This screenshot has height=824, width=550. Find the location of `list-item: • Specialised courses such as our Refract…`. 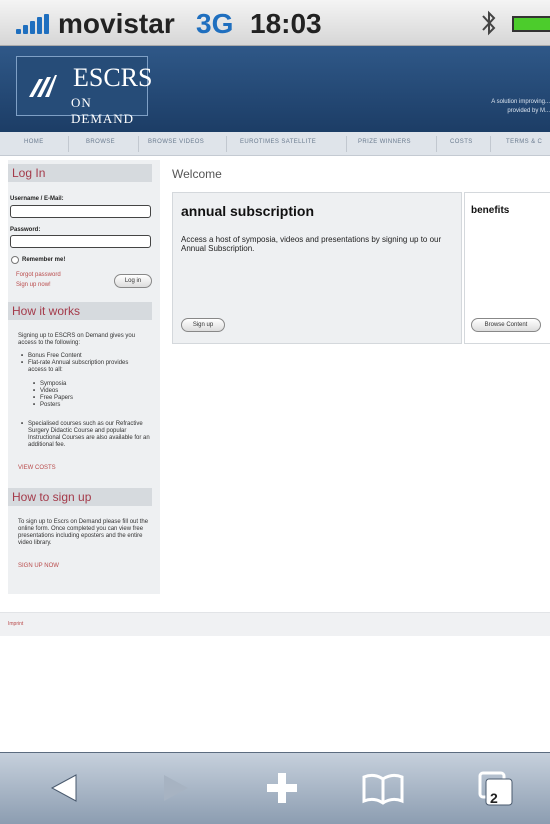

list-item: • Specialised courses such as our Refract… is located at coordinates (85, 434).